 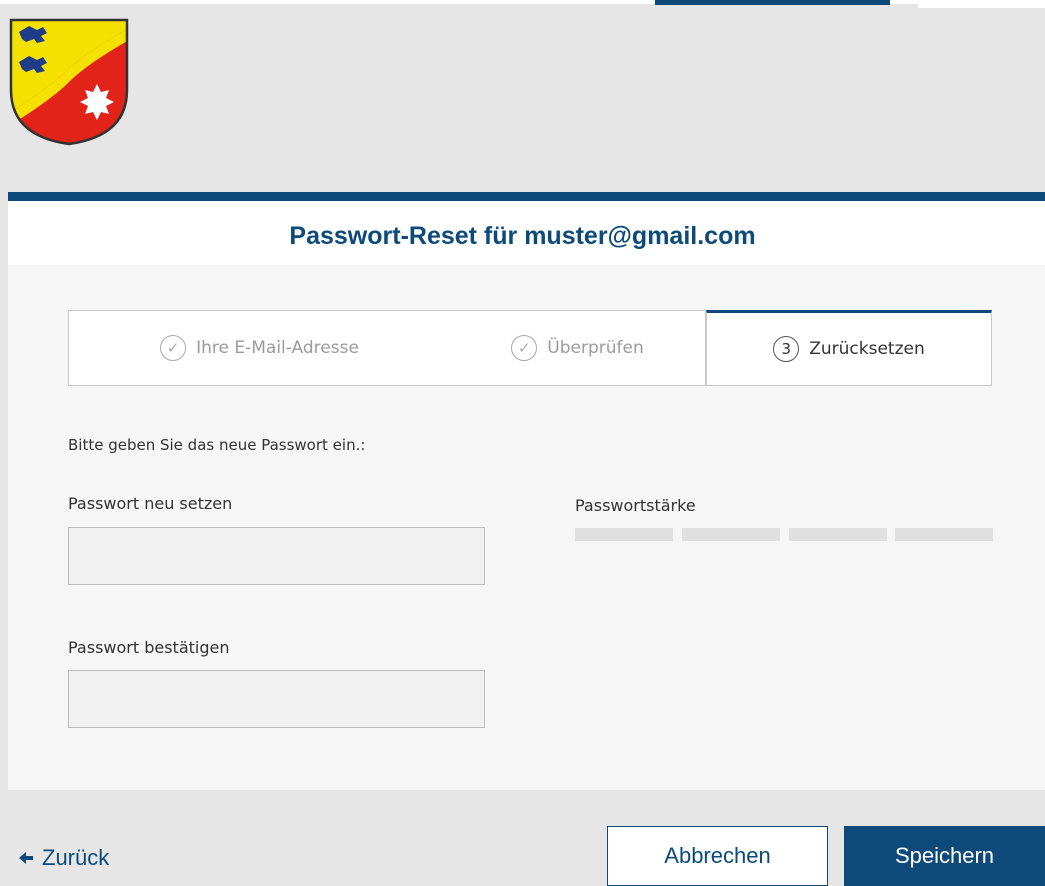 What do you see at coordinates (276, 556) in the screenshot?
I see `new-password-input` at bounding box center [276, 556].